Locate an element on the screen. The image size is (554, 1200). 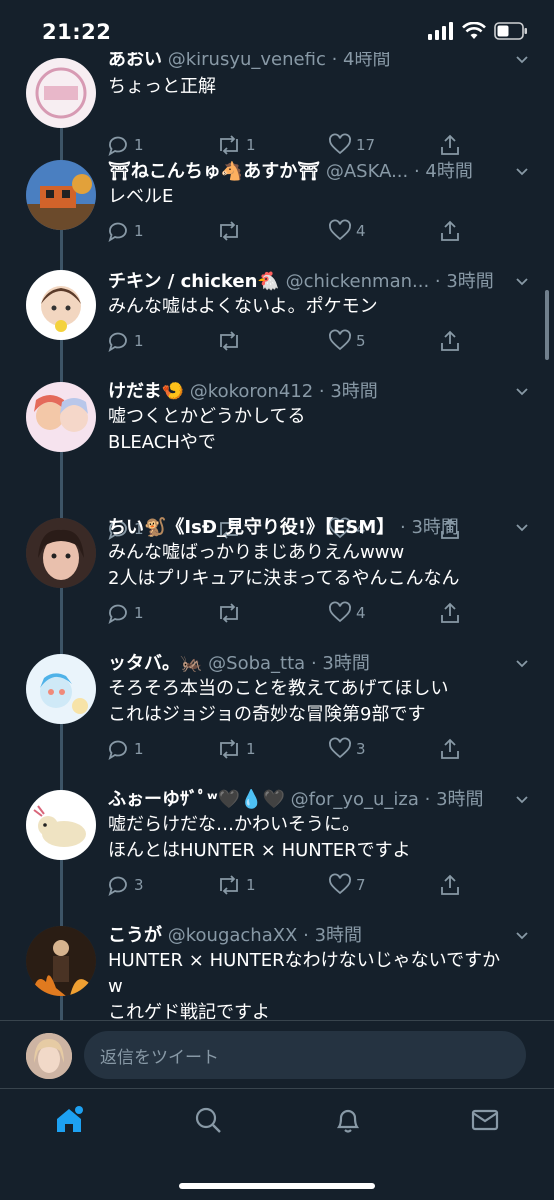
tweet-text: みんな嘘ばっかりまじありえんwww 2人はプリキュアに決まってるやんこんなん is located at coordinates (317, 566).